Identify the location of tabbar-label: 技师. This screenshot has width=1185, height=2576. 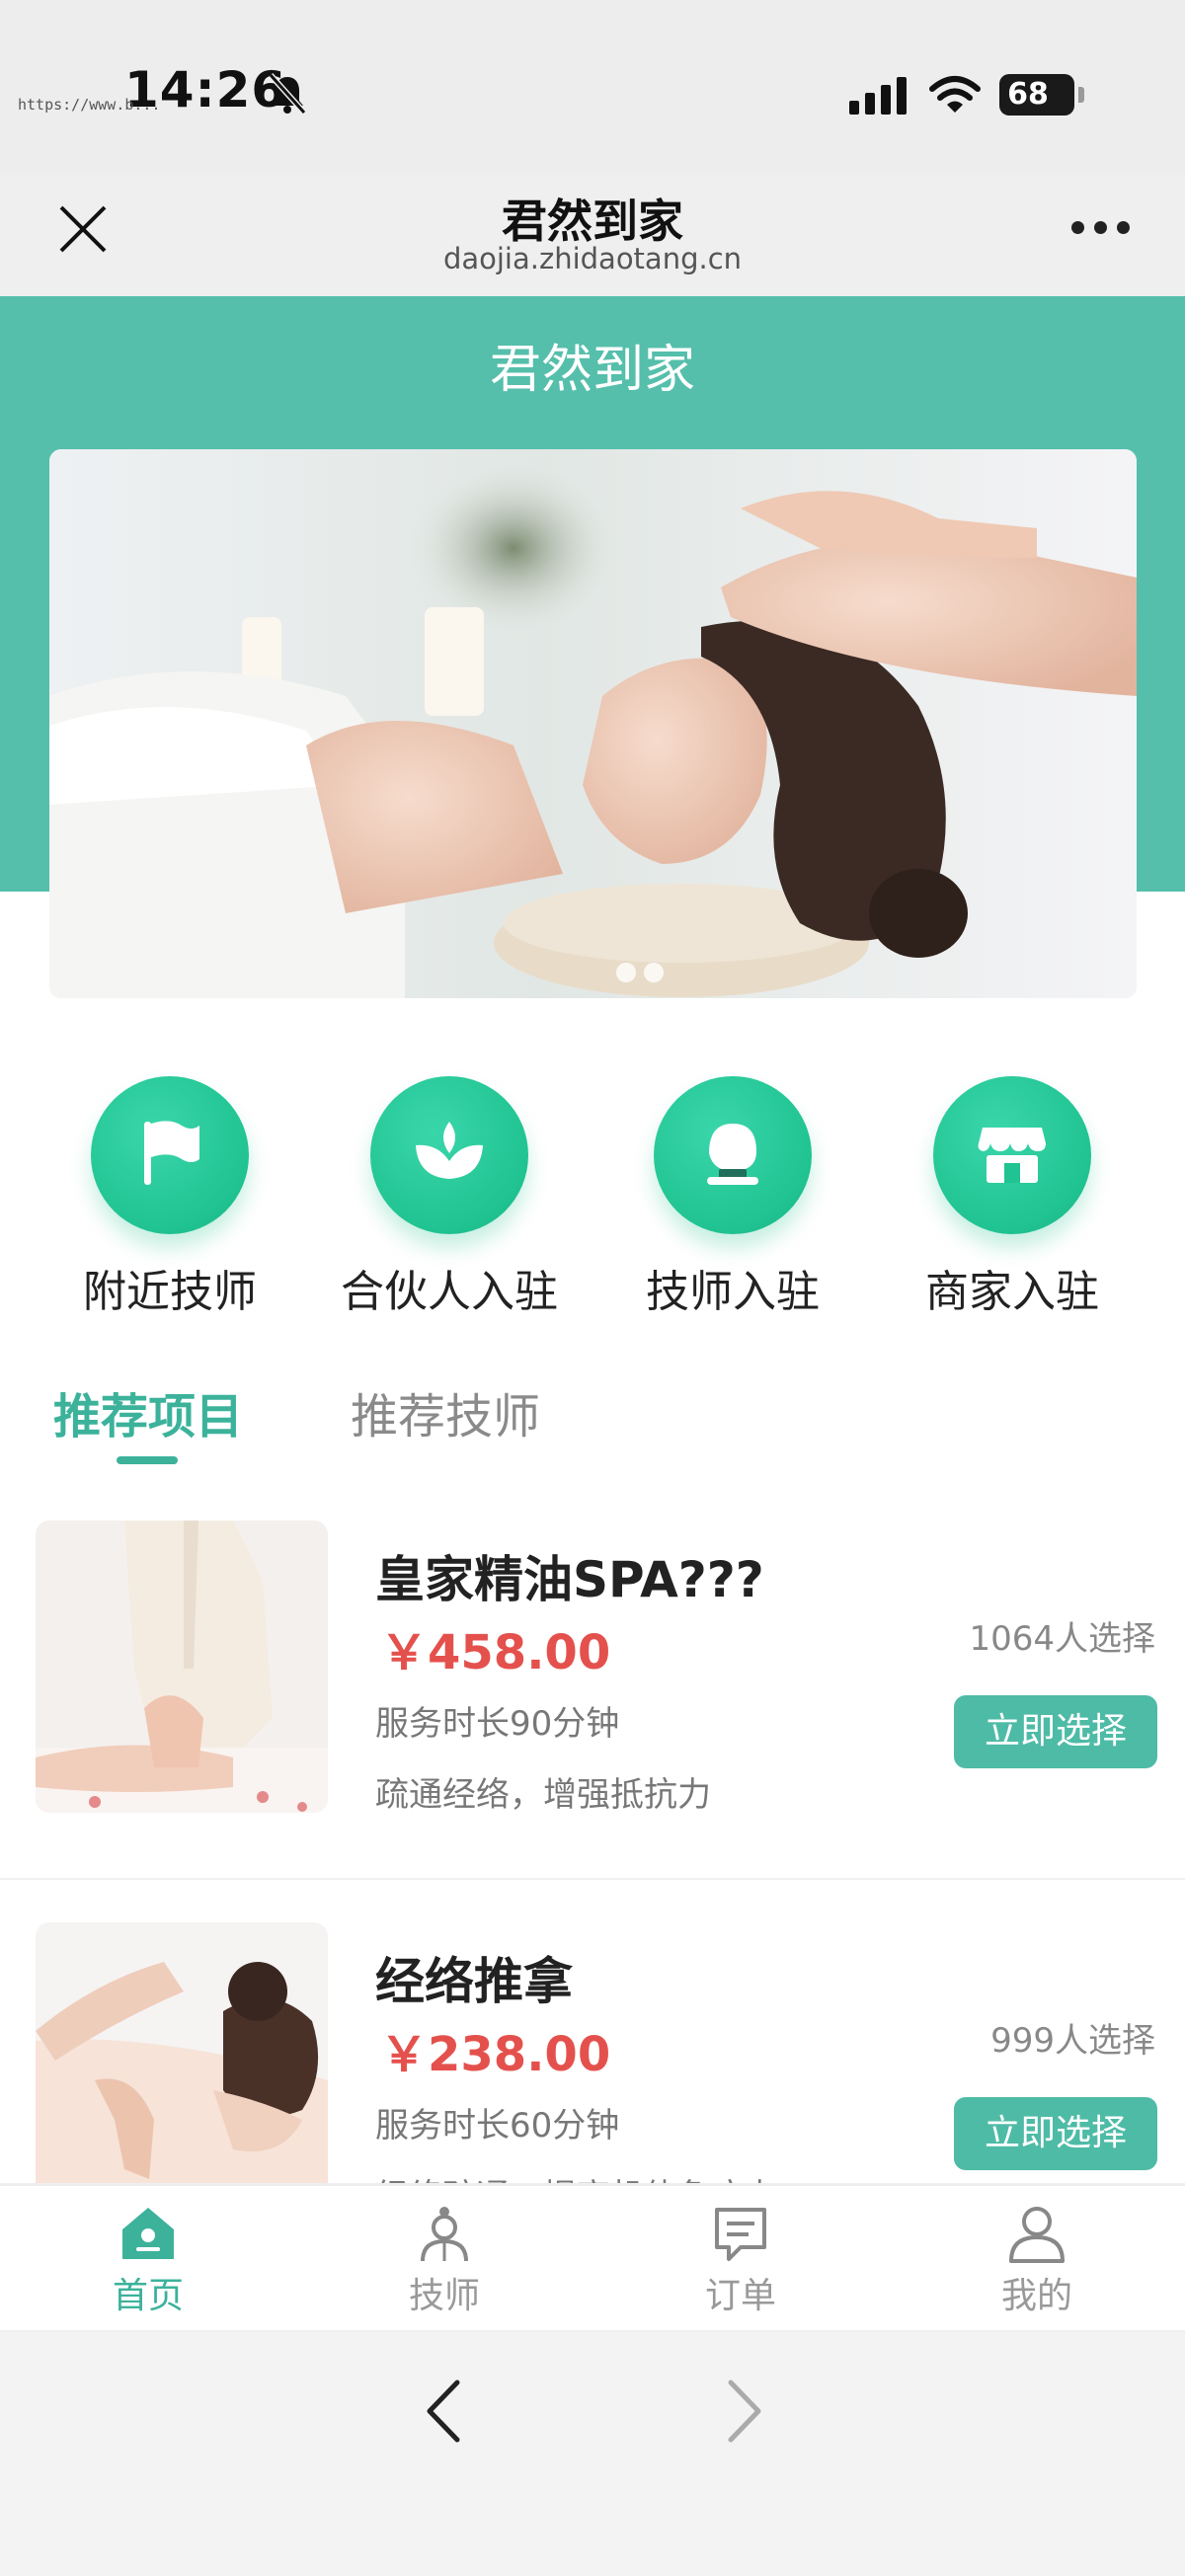
(444, 2296).